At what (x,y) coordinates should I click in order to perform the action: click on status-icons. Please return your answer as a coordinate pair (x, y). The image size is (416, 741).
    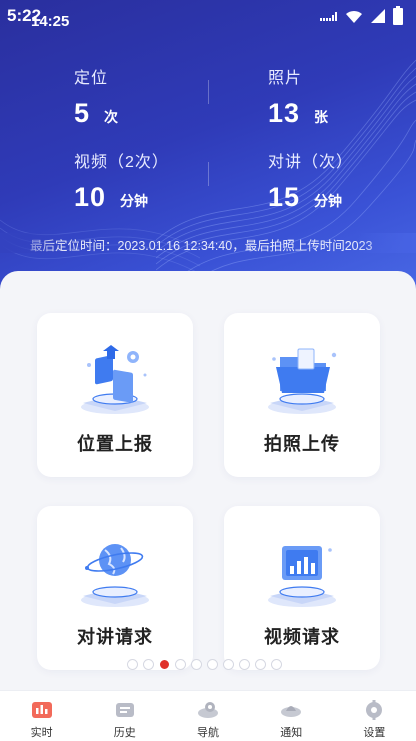
    Looking at the image, I should click on (362, 16).